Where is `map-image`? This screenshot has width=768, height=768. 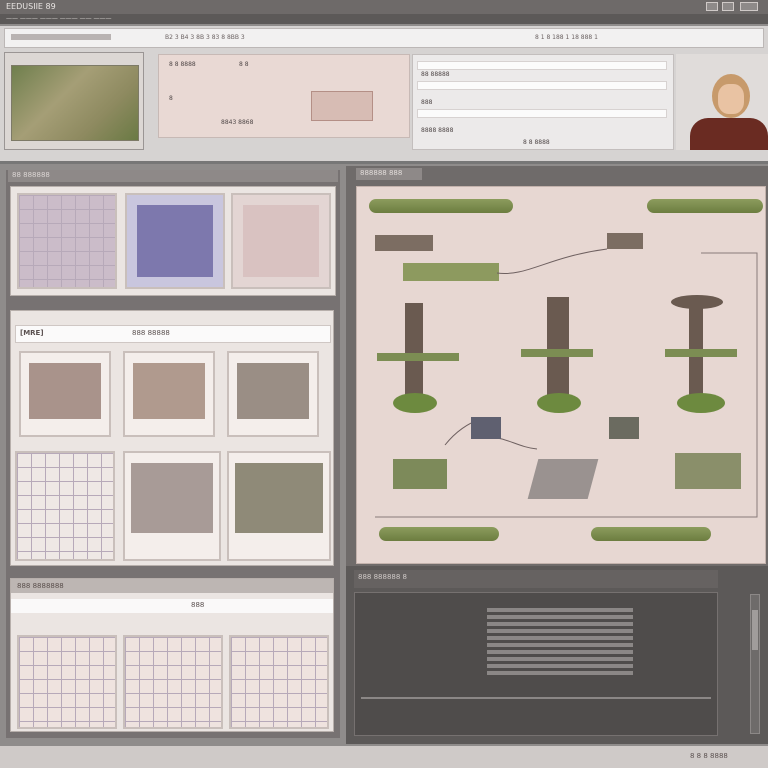
map-image is located at coordinates (75, 103).